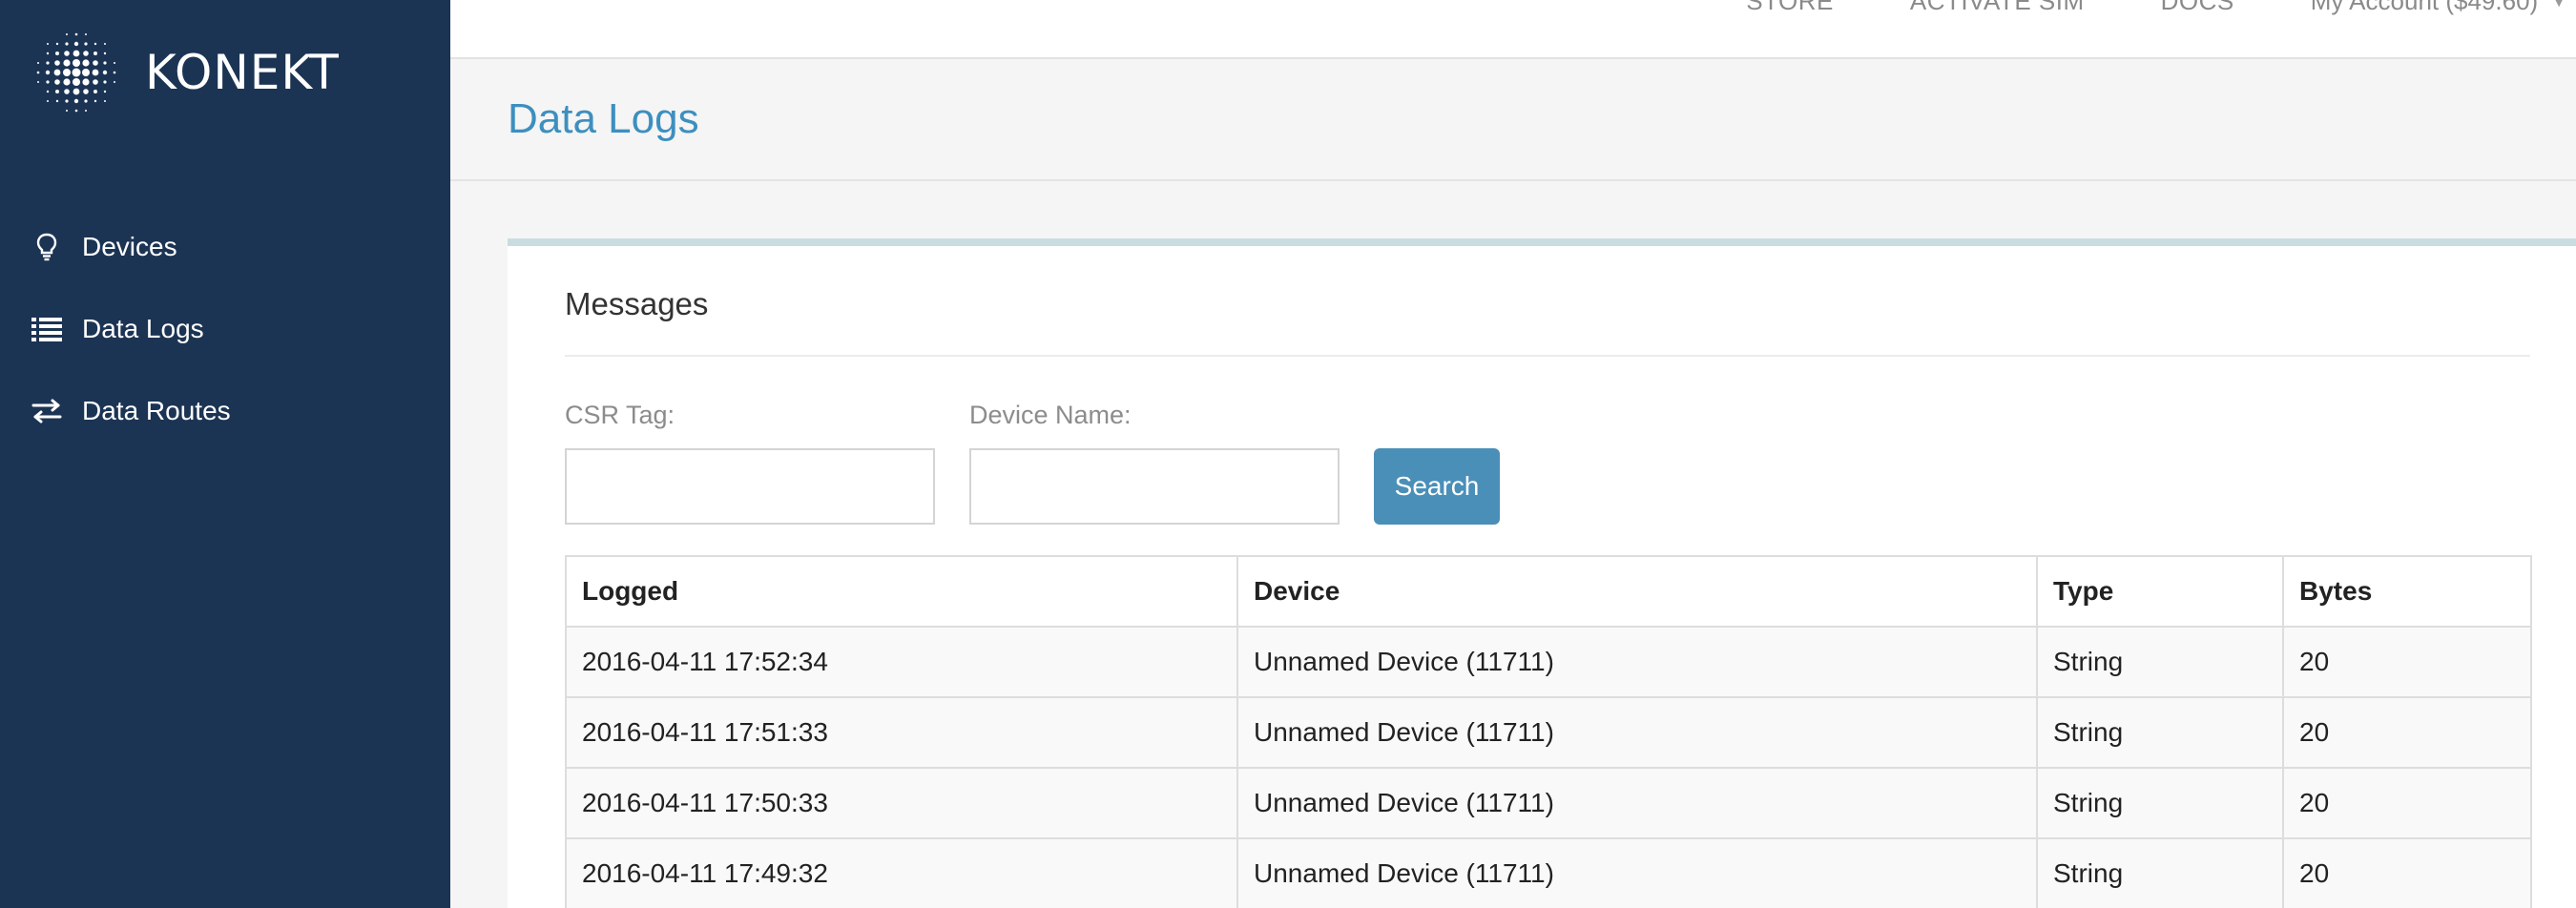  Describe the element at coordinates (1637, 591) in the screenshot. I see `column-header-device: Device` at that location.